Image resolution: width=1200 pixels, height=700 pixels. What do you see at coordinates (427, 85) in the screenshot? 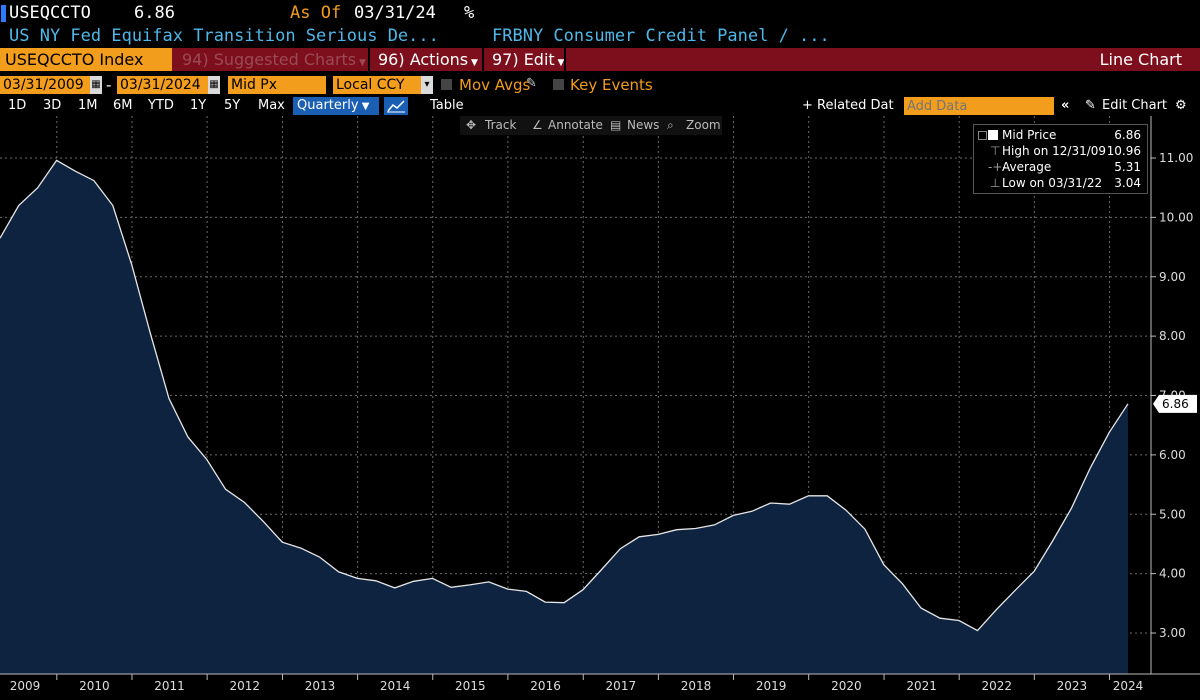
I see `chevron-down-icon: ▾` at bounding box center [427, 85].